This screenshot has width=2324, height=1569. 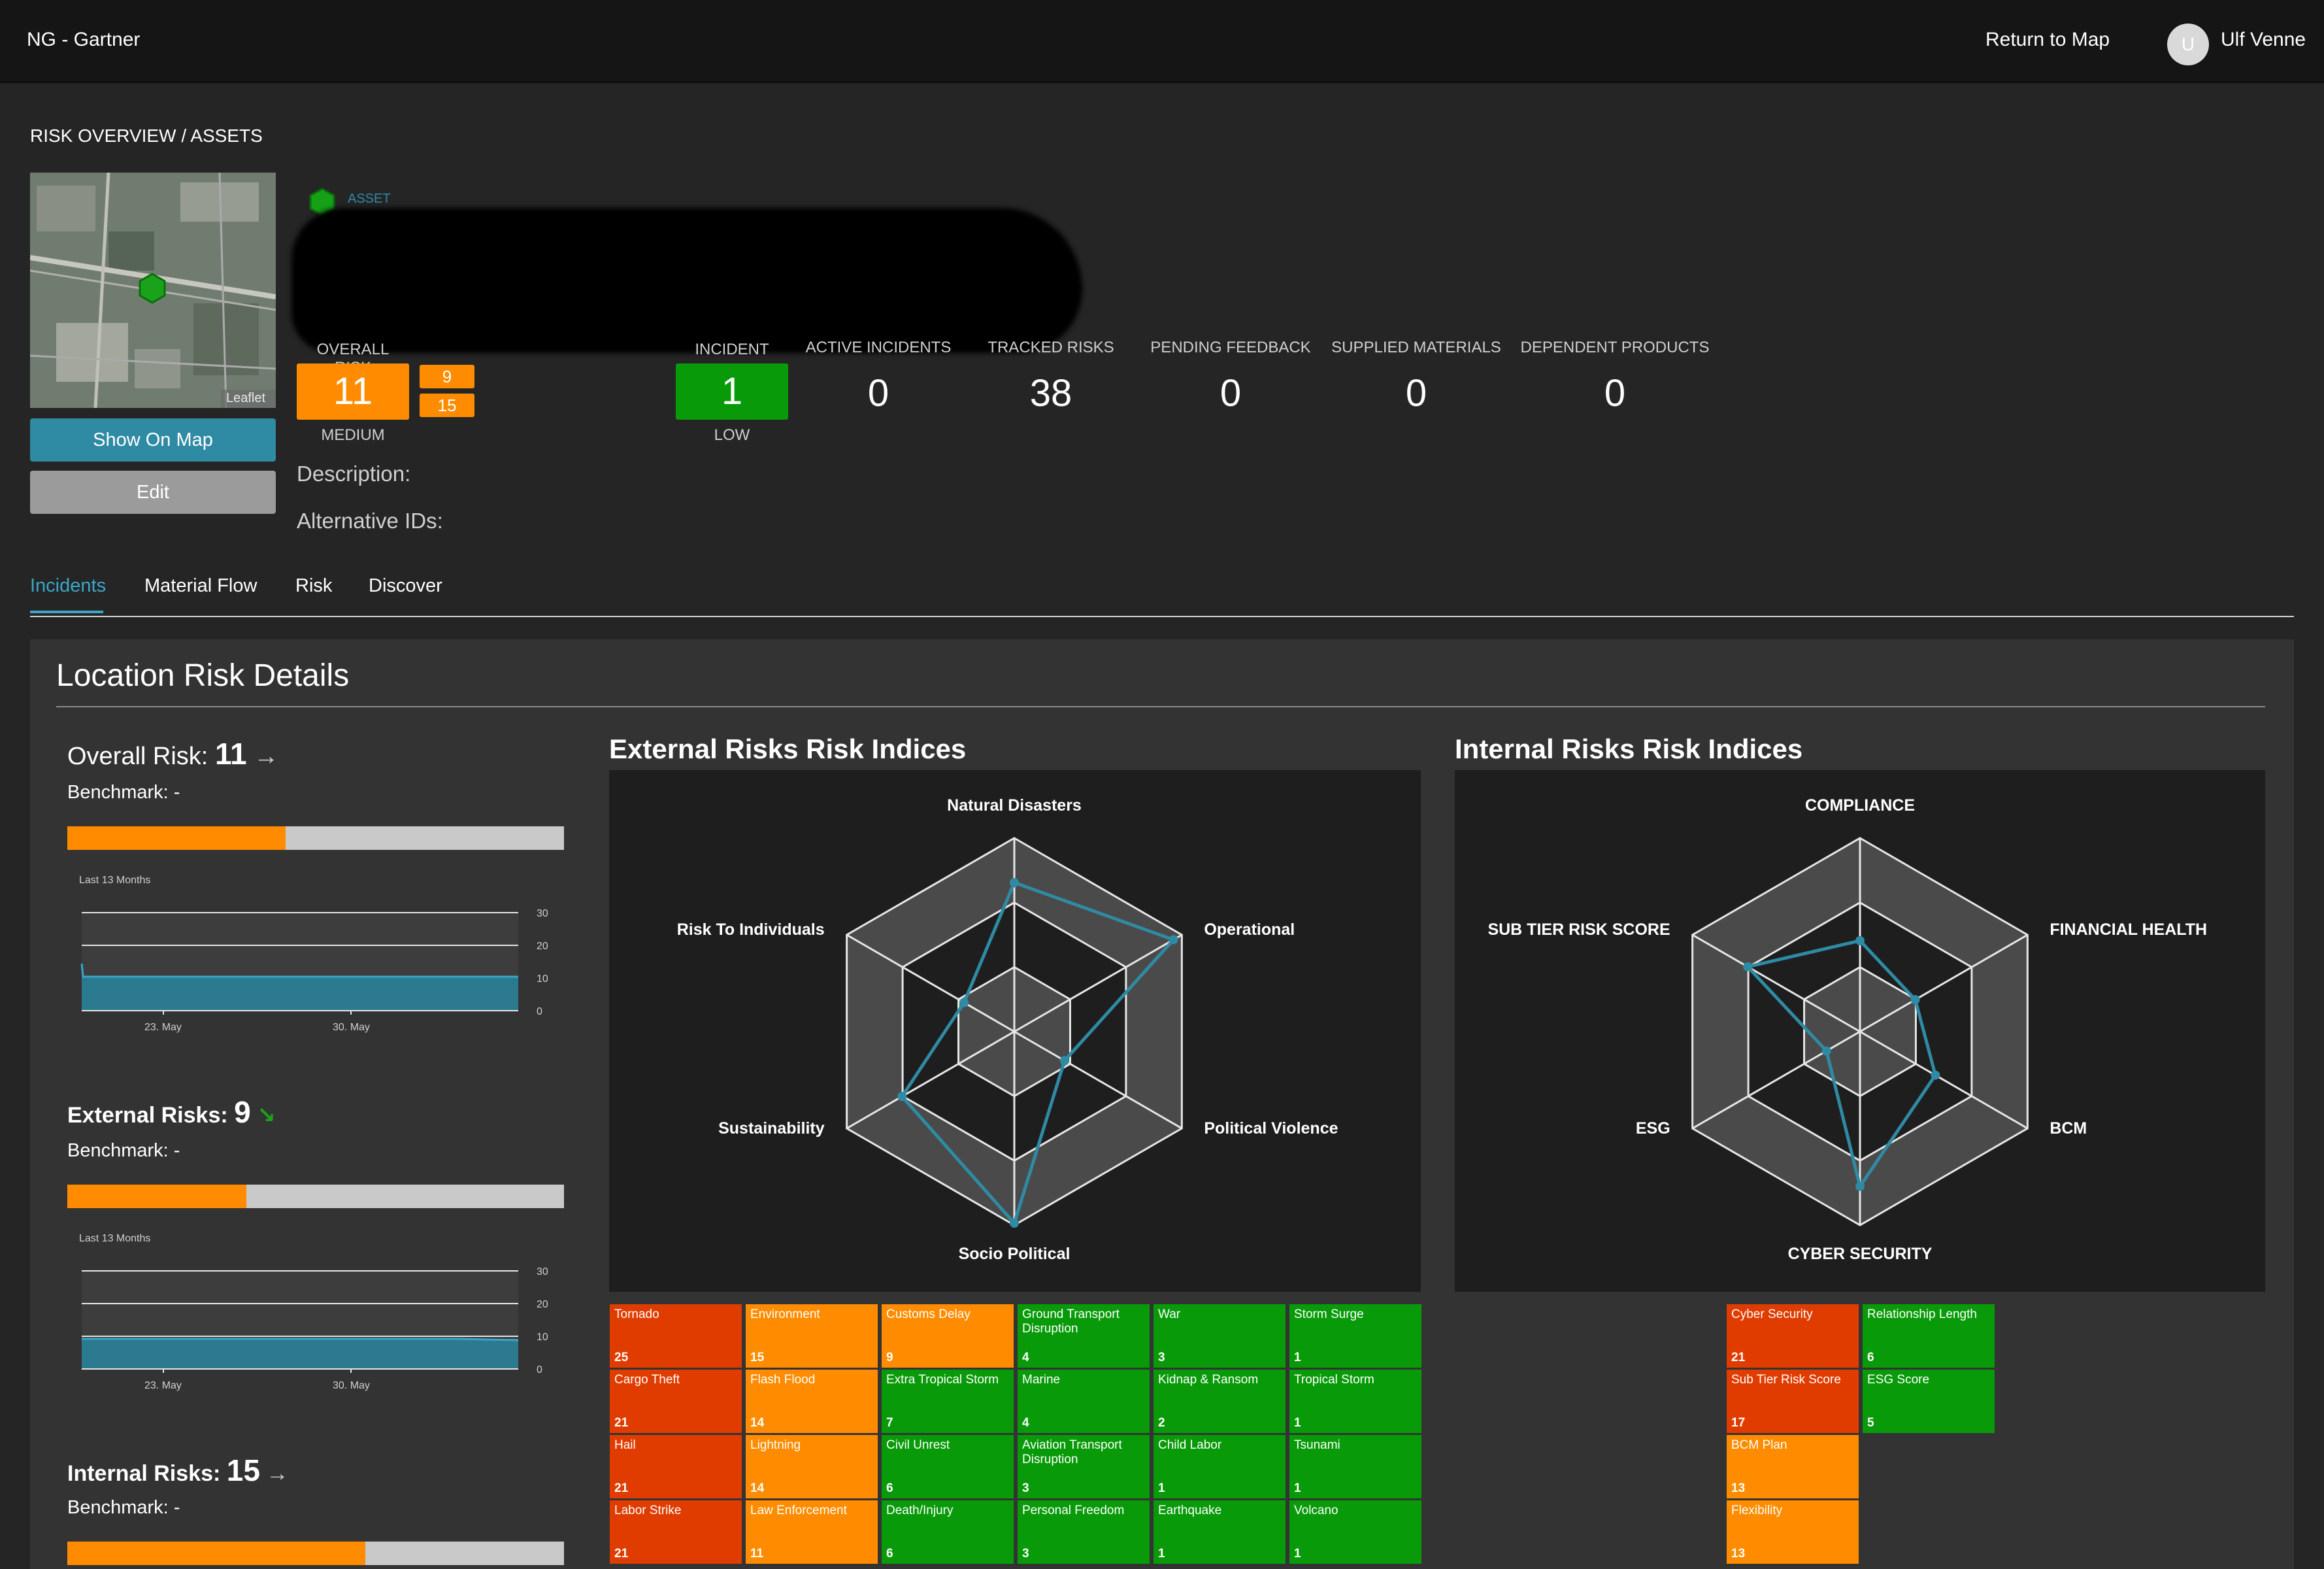 I want to click on internal-risk-bar, so click(x=315, y=1553).